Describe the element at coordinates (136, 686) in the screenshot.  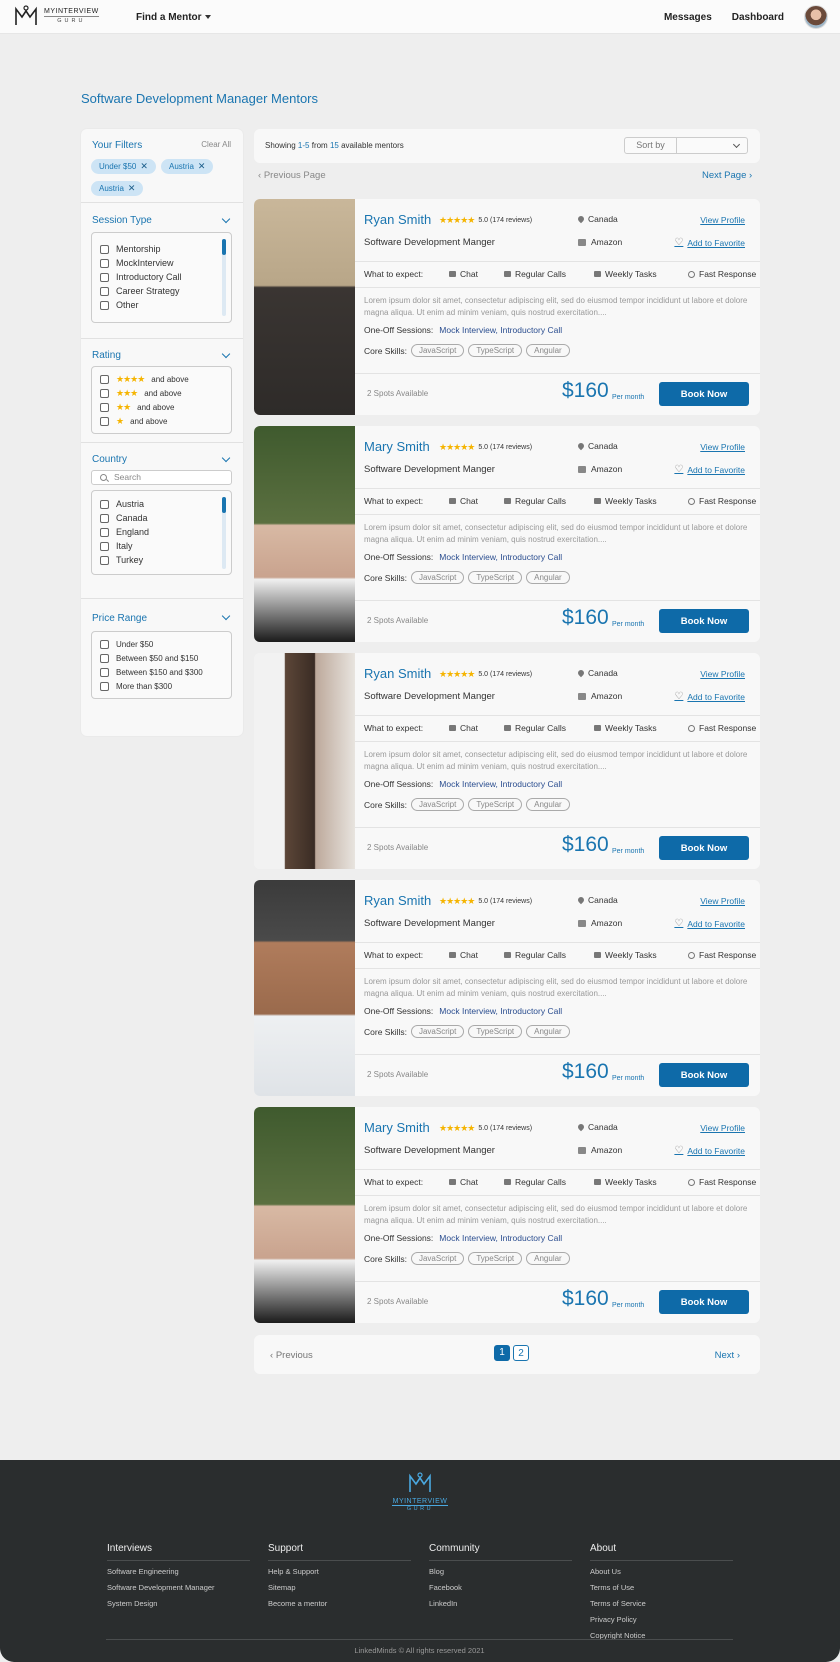
I see `price-option: More than $300` at that location.